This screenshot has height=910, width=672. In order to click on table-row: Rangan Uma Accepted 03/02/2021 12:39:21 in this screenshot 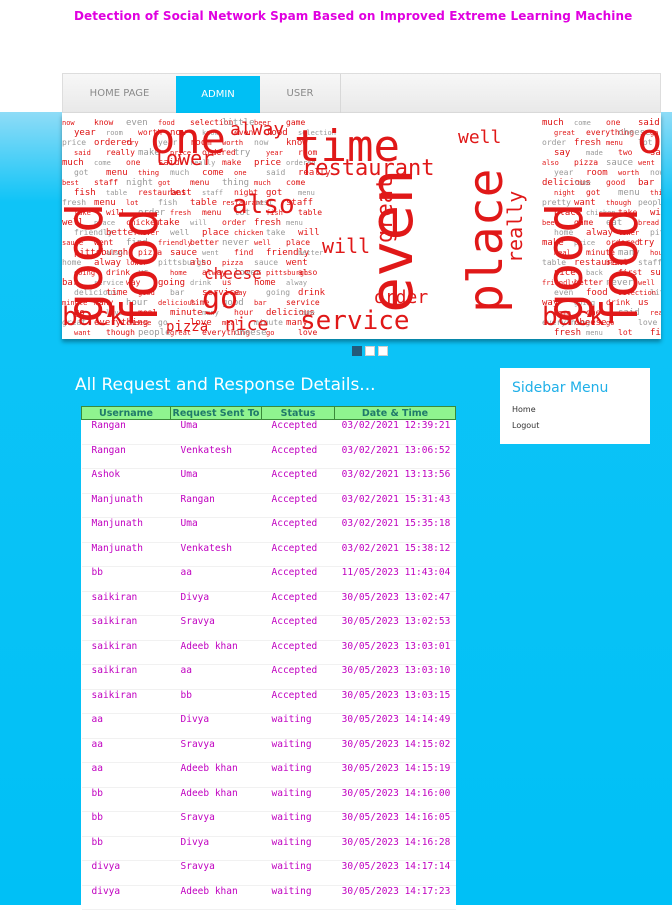, I will do `click(268, 432)`.